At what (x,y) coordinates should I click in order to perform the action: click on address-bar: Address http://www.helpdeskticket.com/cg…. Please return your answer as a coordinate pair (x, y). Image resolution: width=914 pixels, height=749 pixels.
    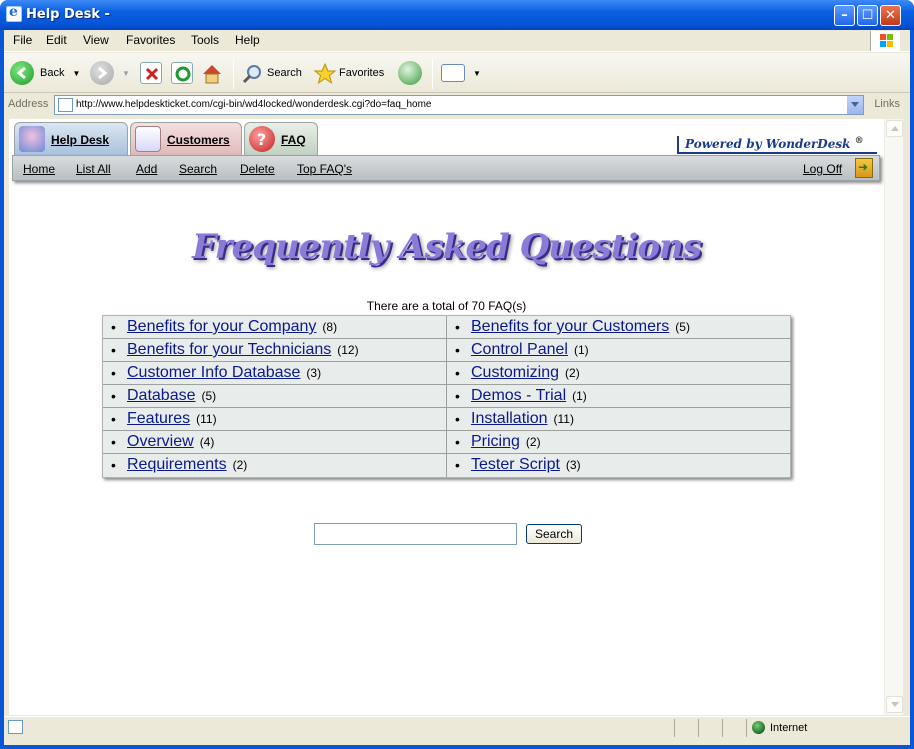
    Looking at the image, I should click on (457, 105).